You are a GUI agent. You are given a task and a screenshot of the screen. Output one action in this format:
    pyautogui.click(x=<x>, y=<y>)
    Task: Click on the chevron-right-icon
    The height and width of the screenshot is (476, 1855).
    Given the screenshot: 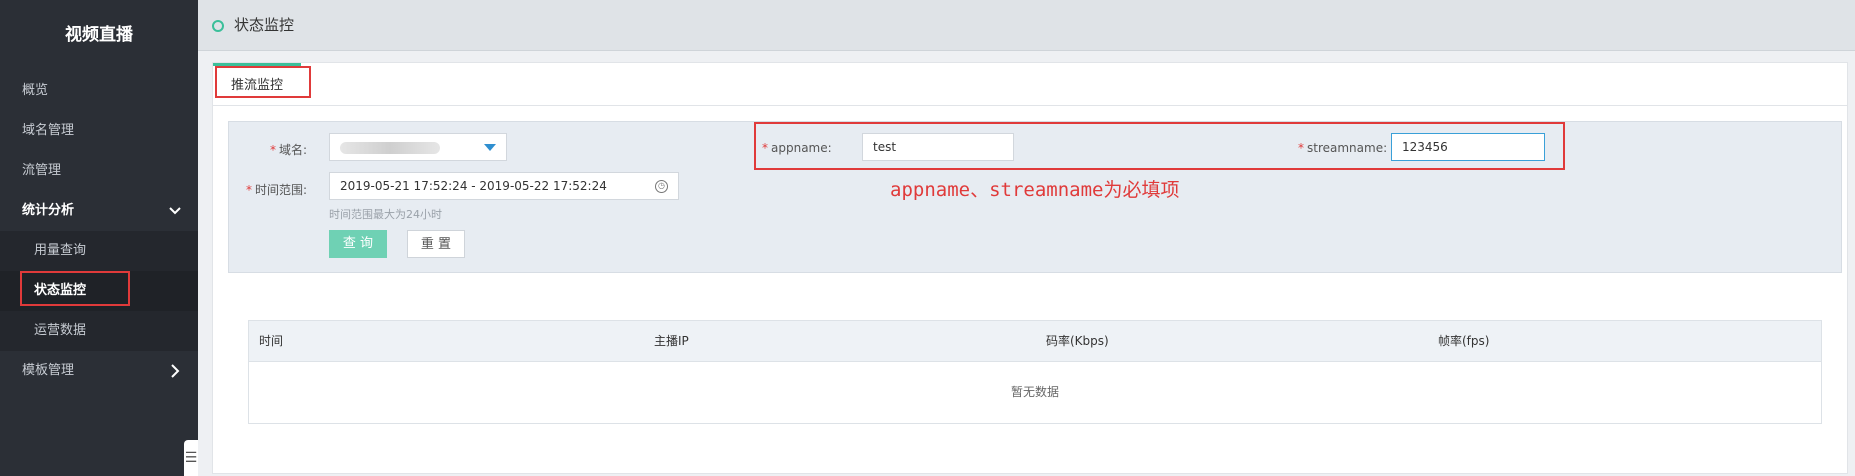 What is the action you would take?
    pyautogui.click(x=175, y=379)
    